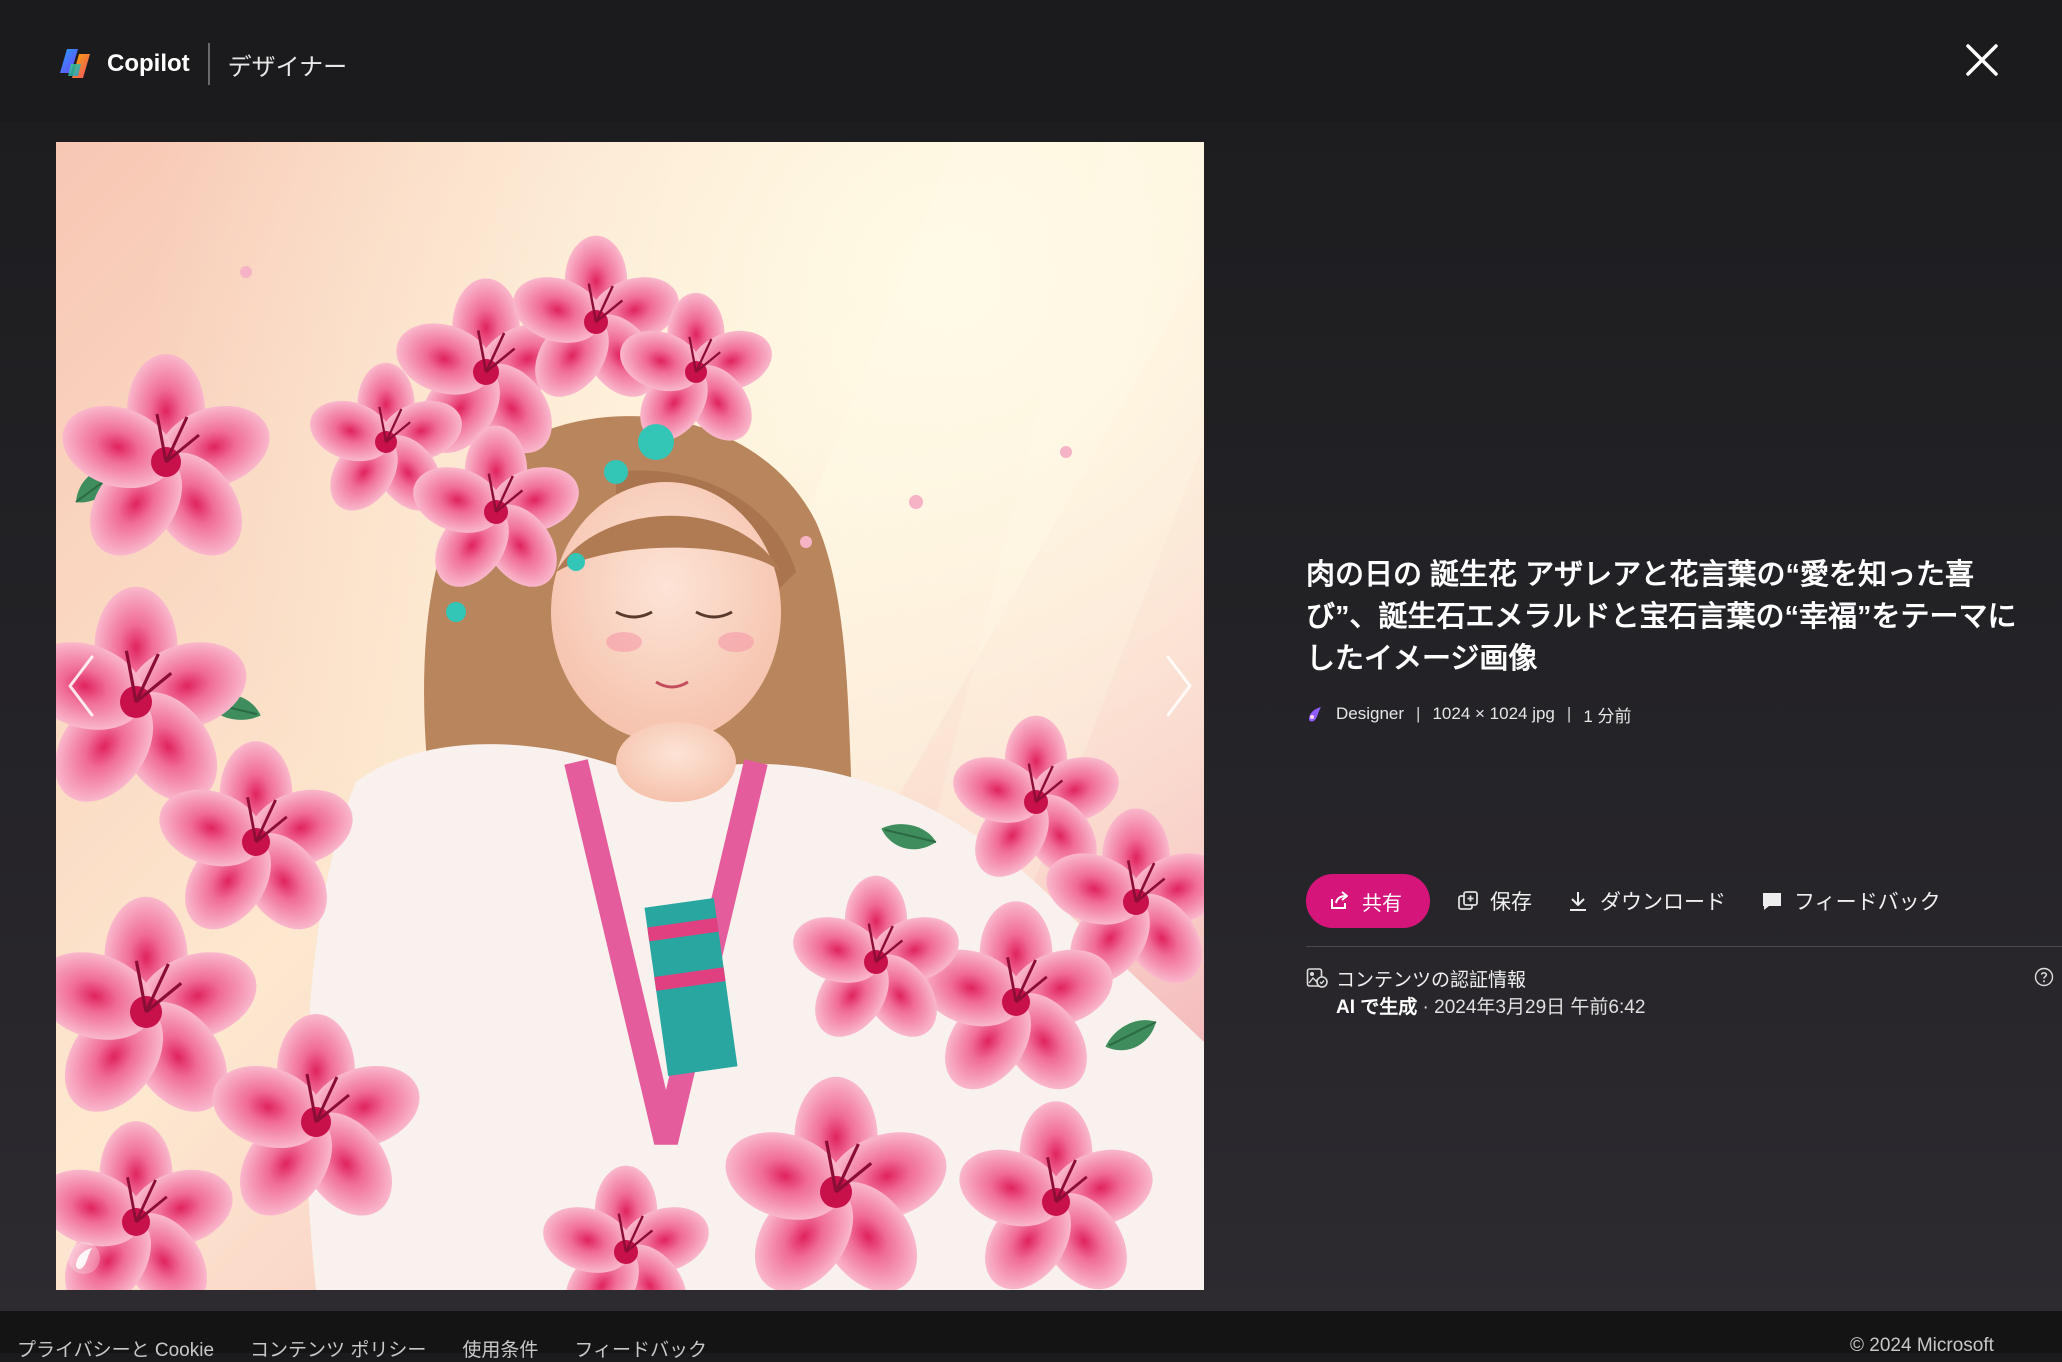  What do you see at coordinates (1607, 716) in the screenshot?
I see `meta-time: 1 分前` at bounding box center [1607, 716].